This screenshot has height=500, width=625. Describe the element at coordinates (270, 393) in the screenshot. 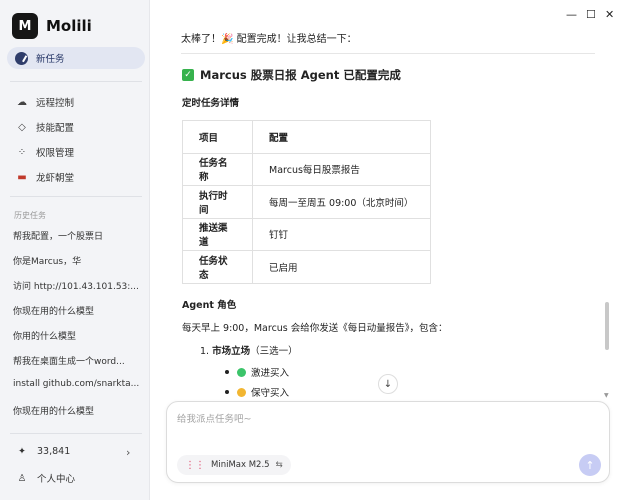

I see `bullet-label: 保守买入` at that location.